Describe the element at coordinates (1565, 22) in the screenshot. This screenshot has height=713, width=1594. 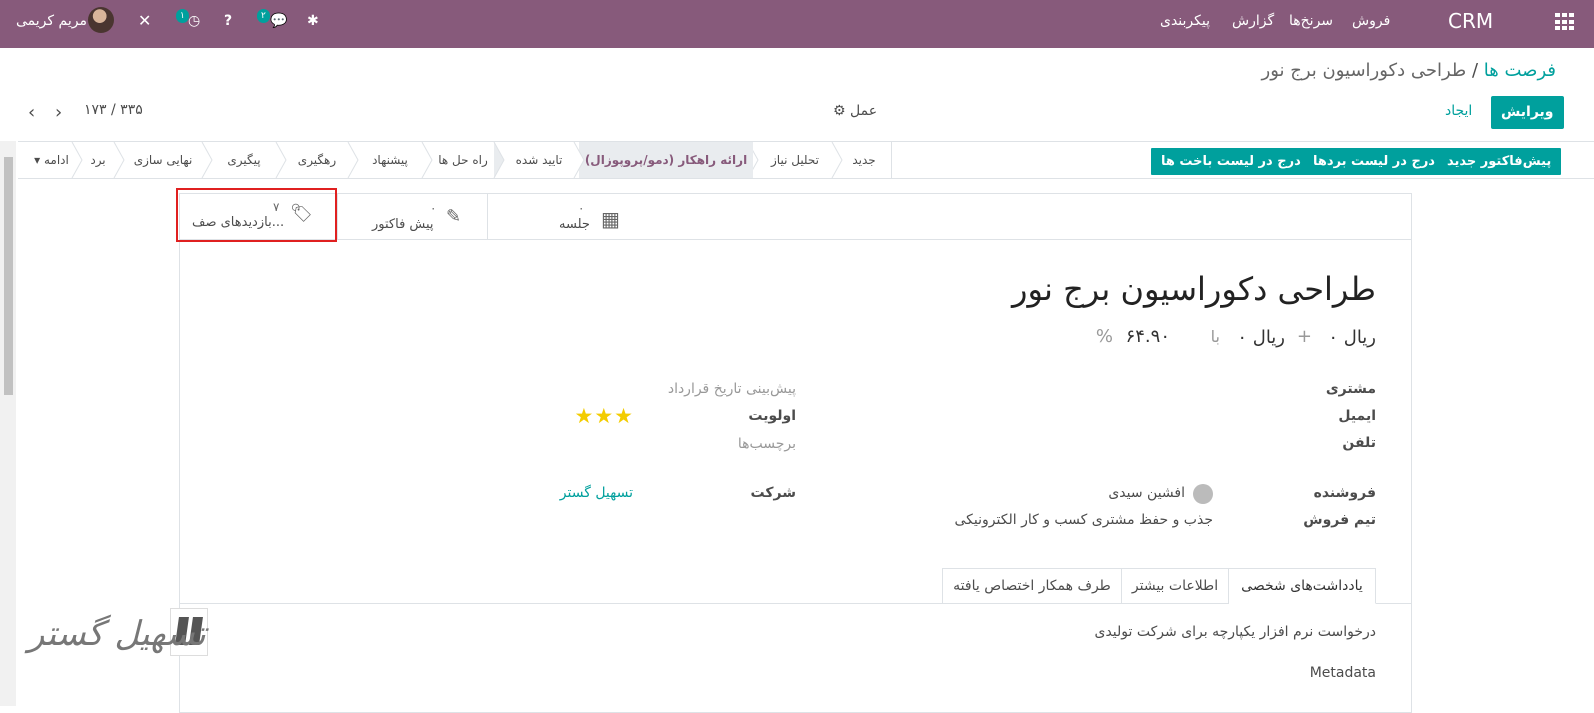
I see `apps-menu-icon` at that location.